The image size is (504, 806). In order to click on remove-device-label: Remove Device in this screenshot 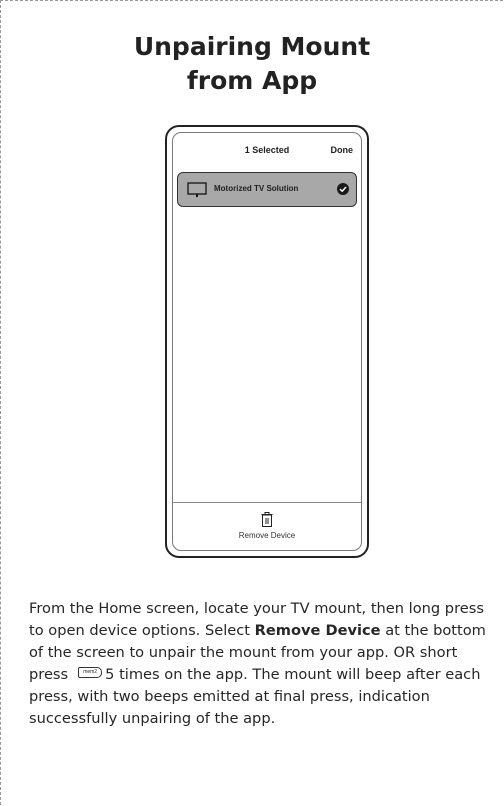, I will do `click(267, 535)`.